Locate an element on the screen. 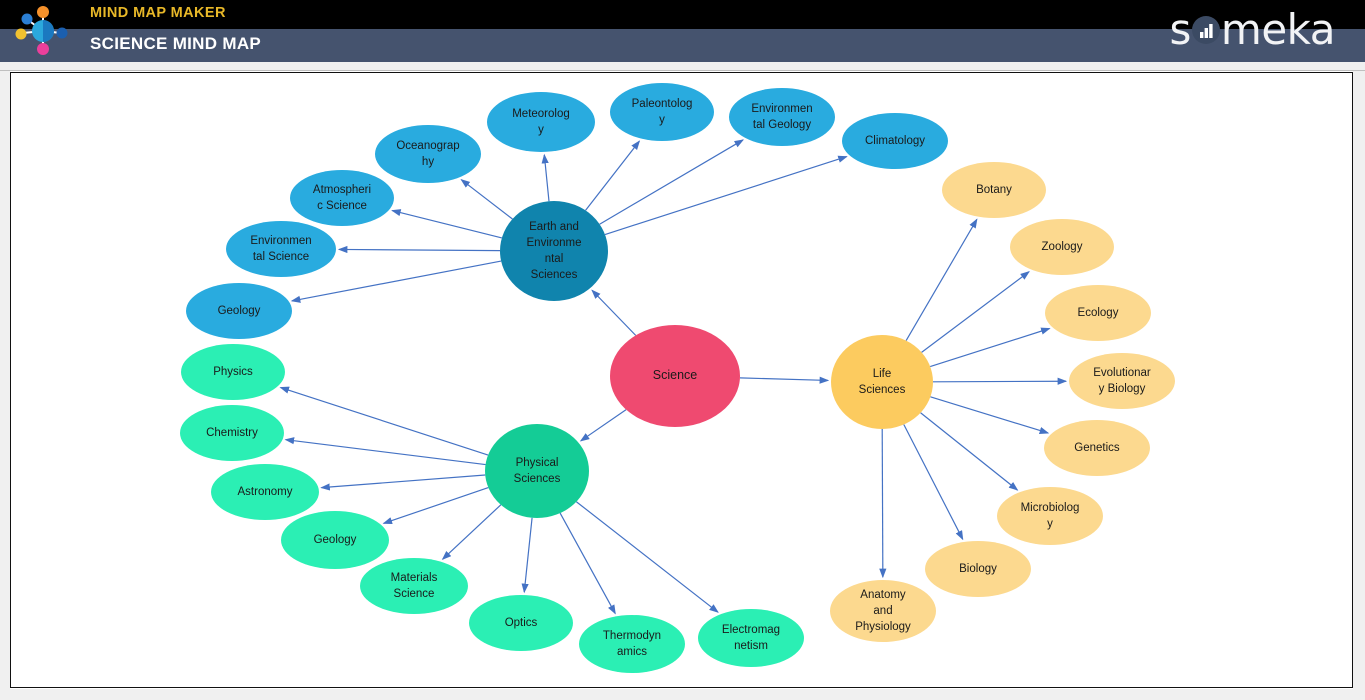  edge-physical-to-electromagnetism is located at coordinates (647, 557).